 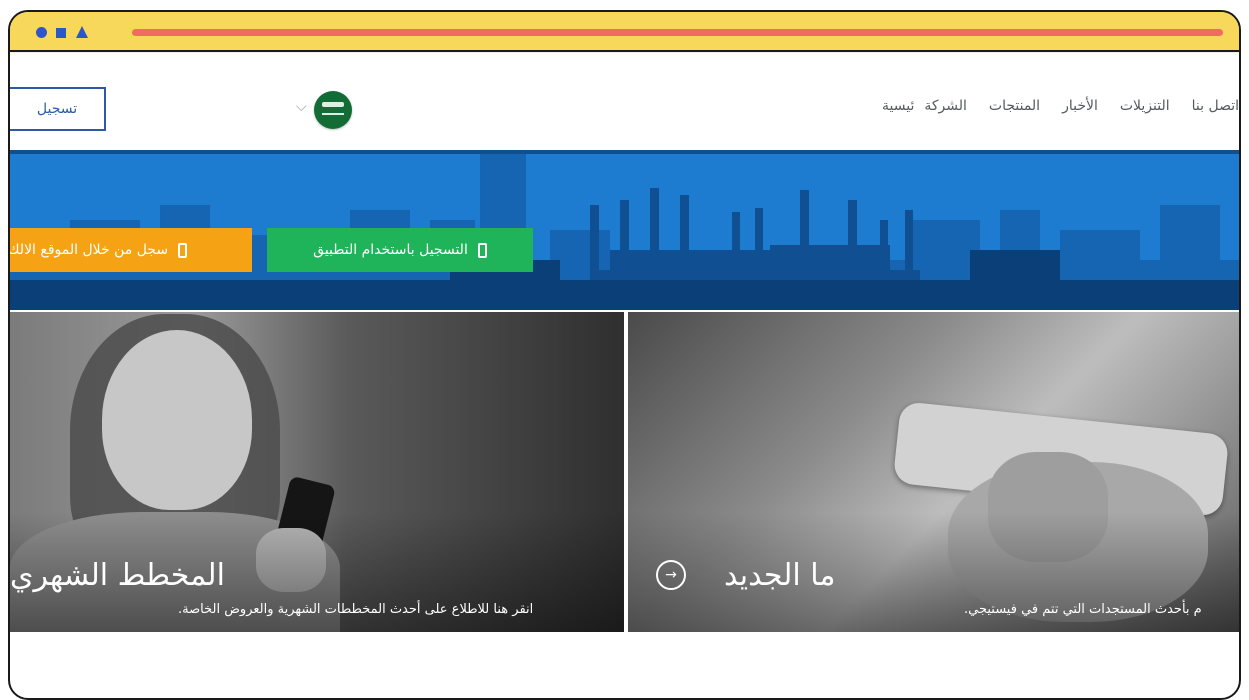 I want to click on register-app-button: التسجيل باستخدام التطبيق, so click(x=400, y=250).